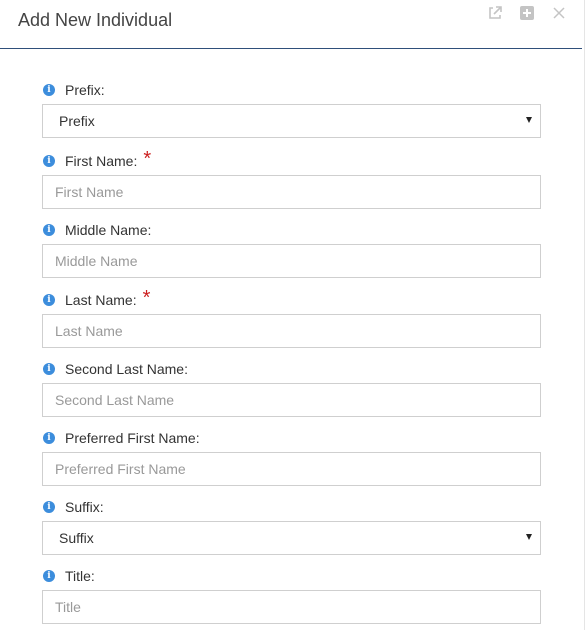 The height and width of the screenshot is (630, 588). Describe the element at coordinates (291, 507) in the screenshot. I see `suffix-label-row: i Suffix:` at that location.